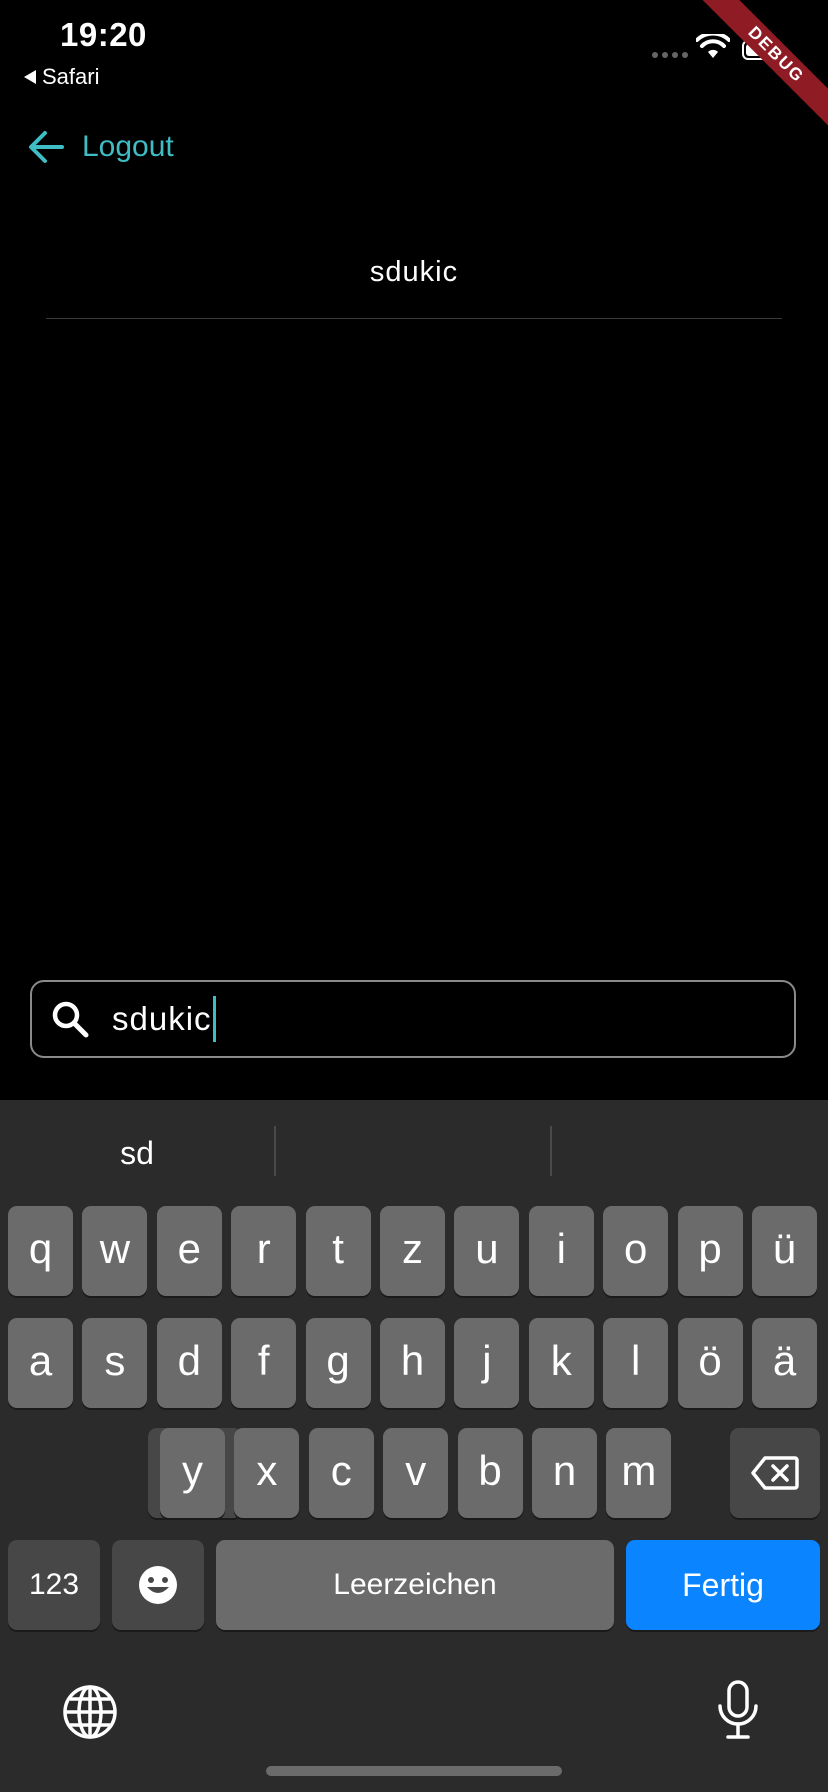 The width and height of the screenshot is (828, 1792). Describe the element at coordinates (338, 1251) in the screenshot. I see `letter-key: t` at that location.